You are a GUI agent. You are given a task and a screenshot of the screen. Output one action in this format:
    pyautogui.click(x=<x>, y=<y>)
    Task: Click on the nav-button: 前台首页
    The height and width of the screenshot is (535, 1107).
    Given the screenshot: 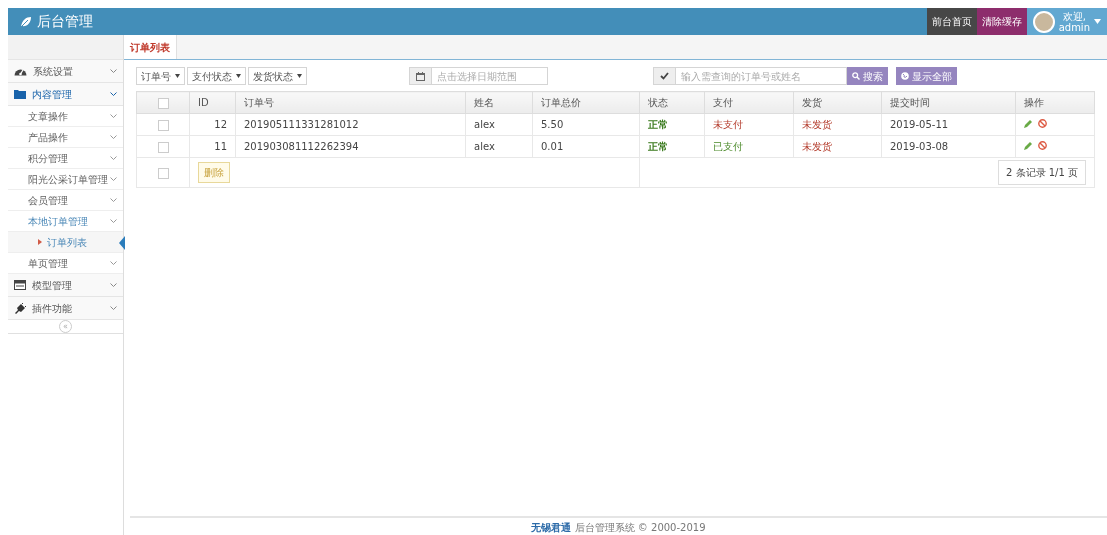 What is the action you would take?
    pyautogui.click(x=951, y=21)
    